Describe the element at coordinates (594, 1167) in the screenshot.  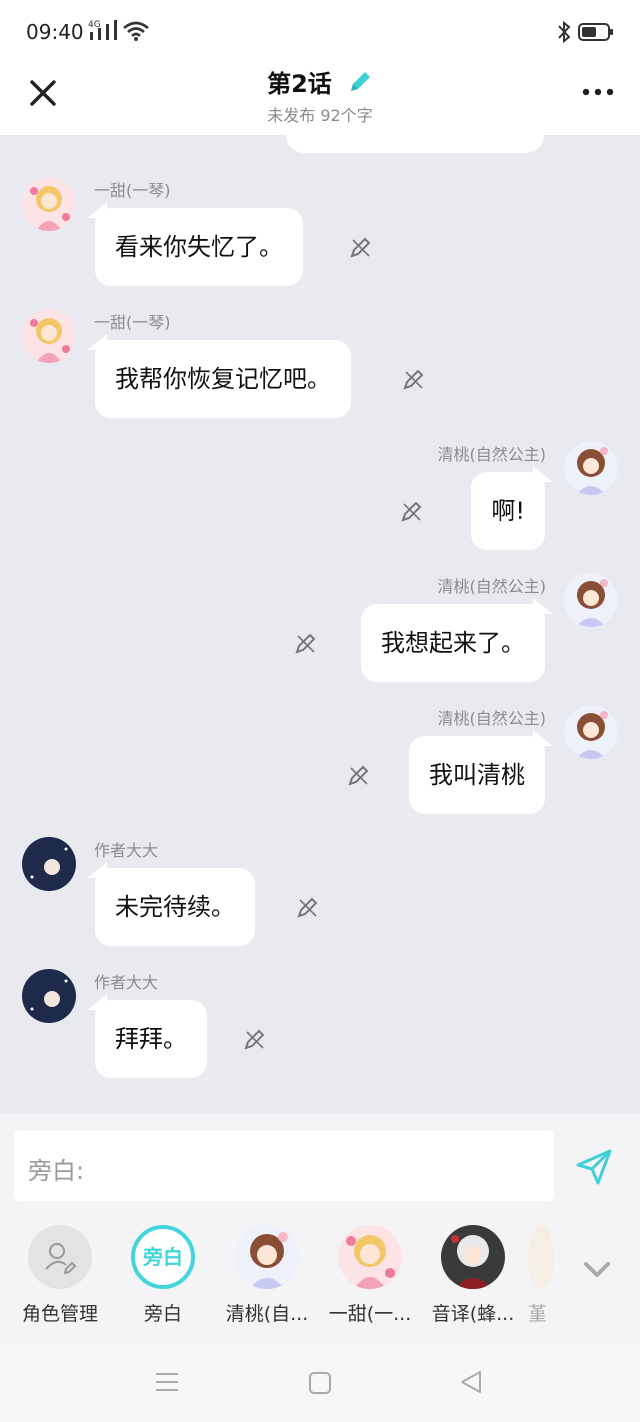
I see `send-icon` at that location.